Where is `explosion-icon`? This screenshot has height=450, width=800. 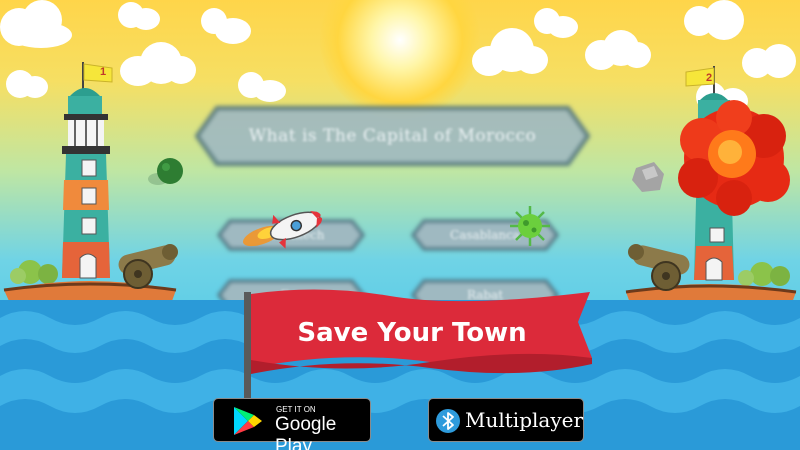
explosion-icon is located at coordinates (734, 158).